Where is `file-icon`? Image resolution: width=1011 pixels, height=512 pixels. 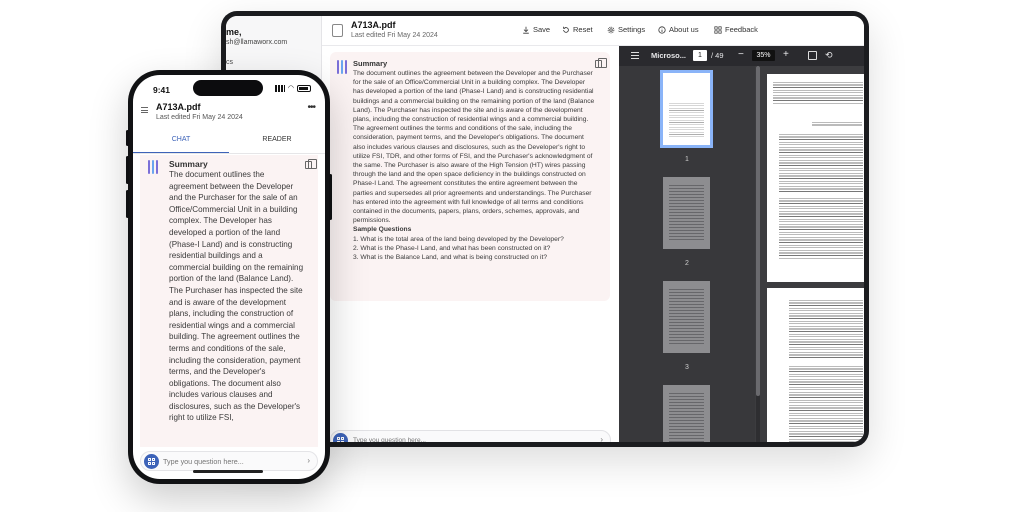
file-icon is located at coordinates (337, 30).